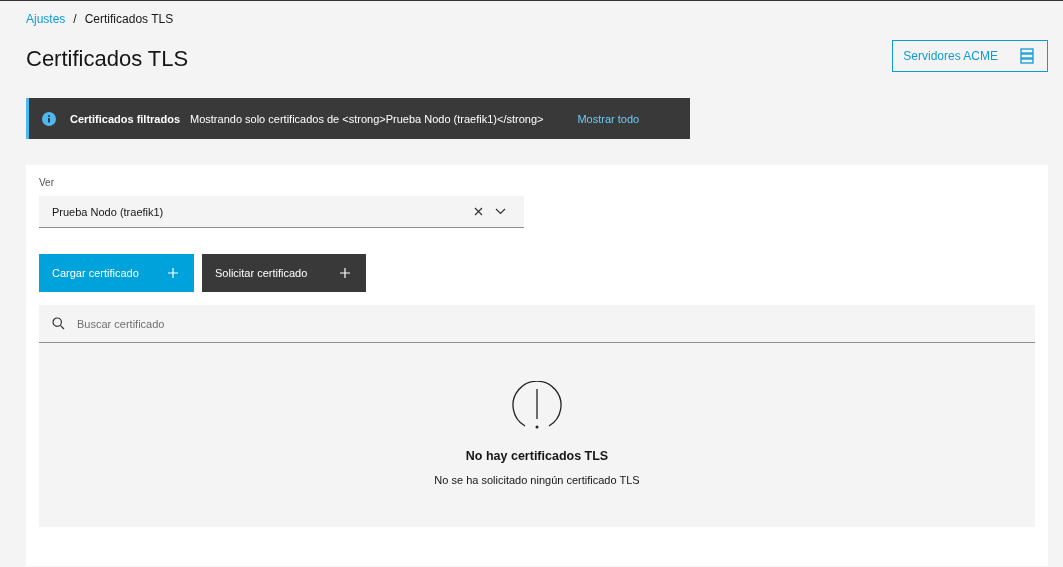 The image size is (1063, 567). What do you see at coordinates (478, 211) in the screenshot?
I see `clear-icon` at bounding box center [478, 211].